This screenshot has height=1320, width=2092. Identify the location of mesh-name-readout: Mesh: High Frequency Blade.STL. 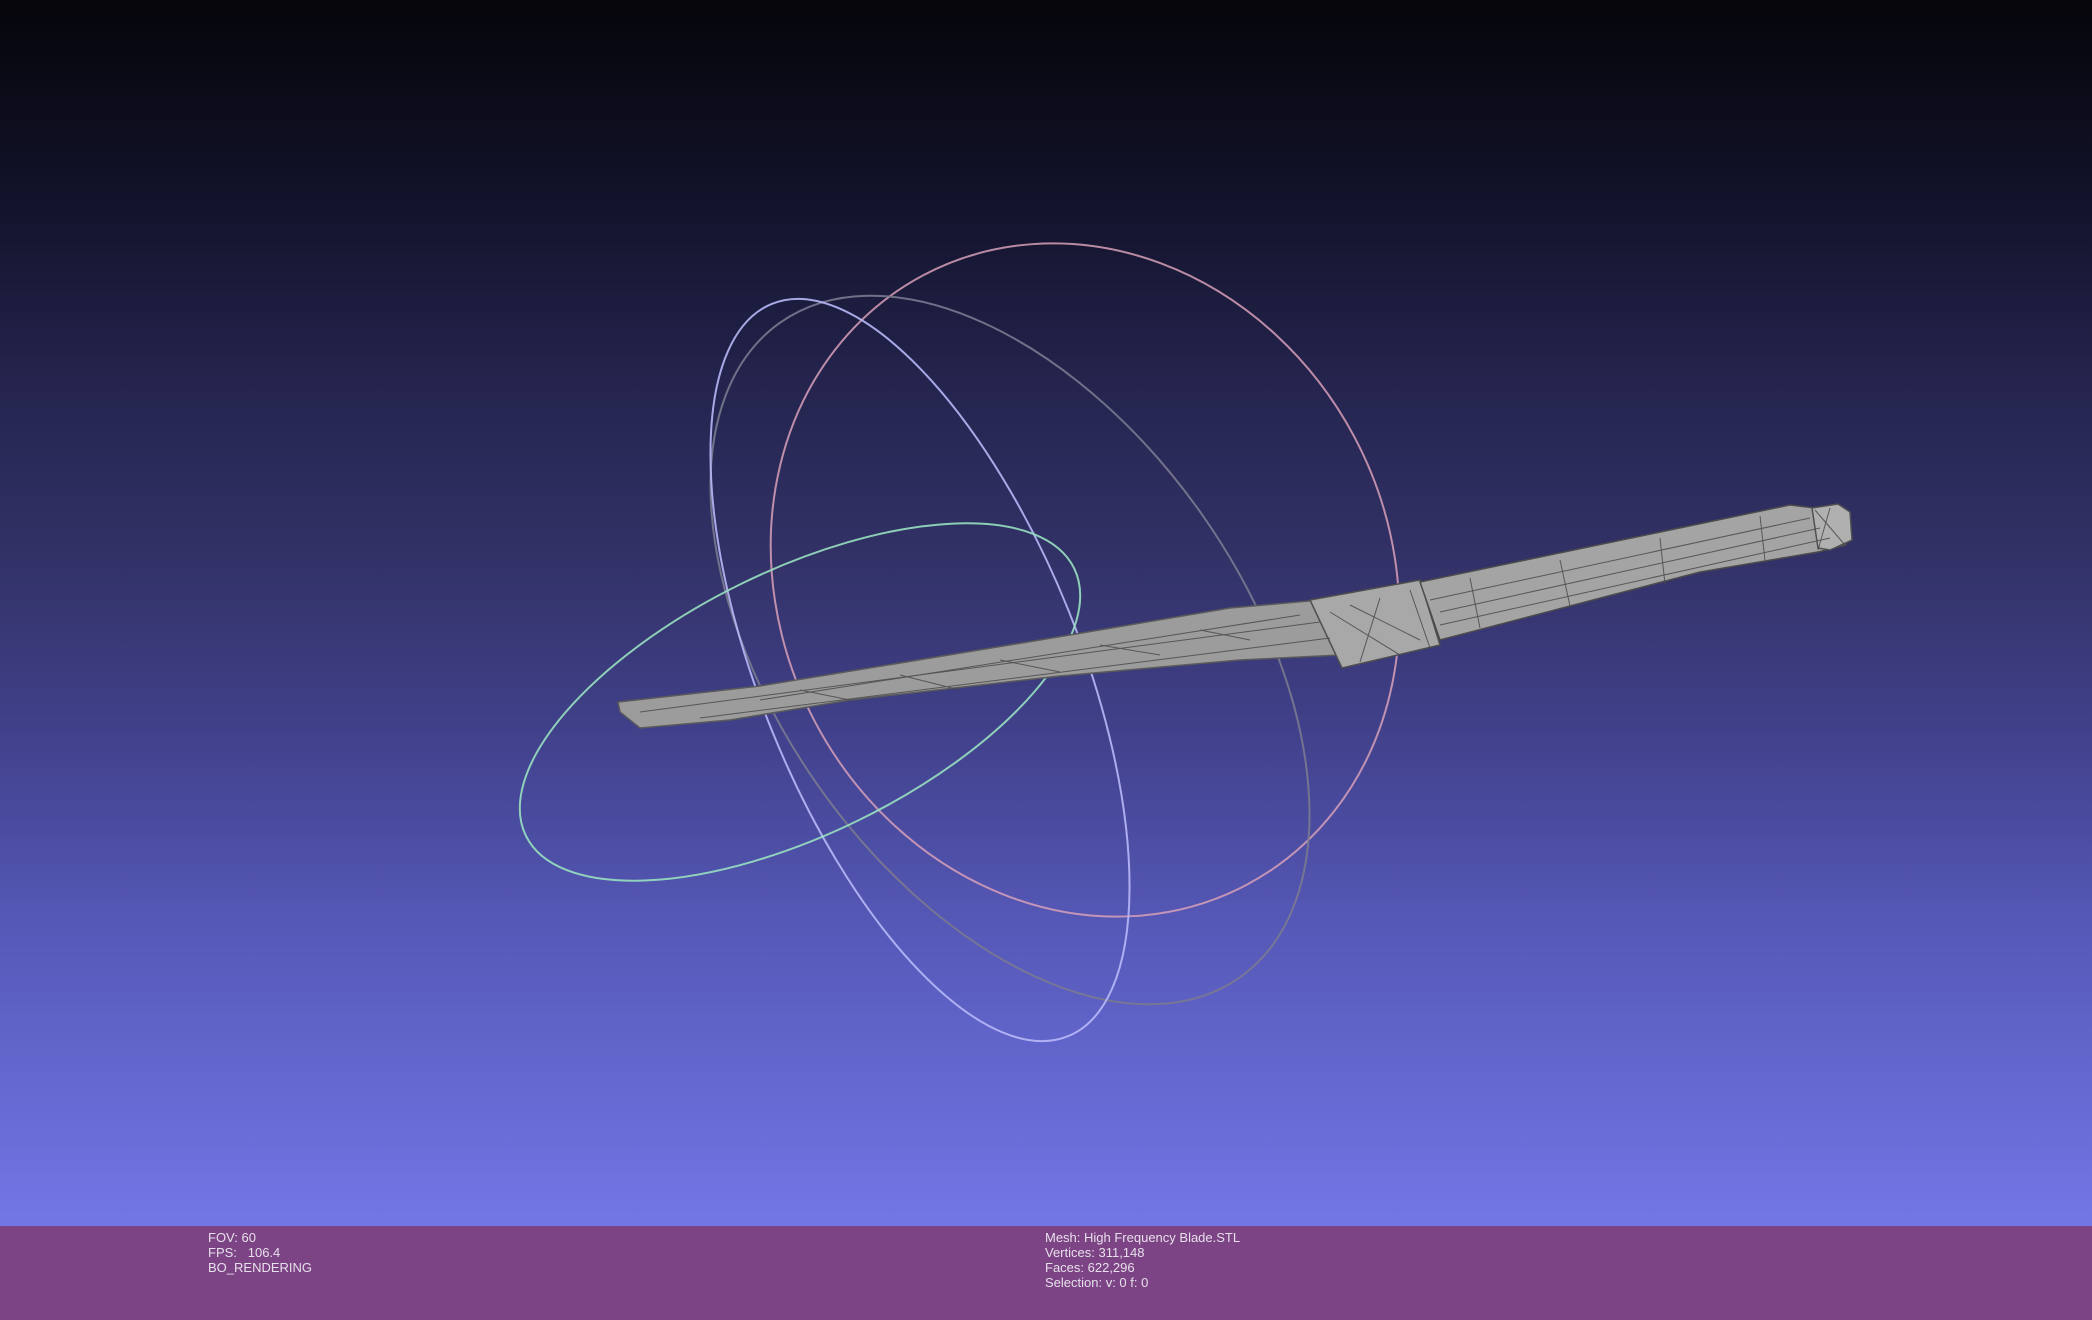
(1143, 1237).